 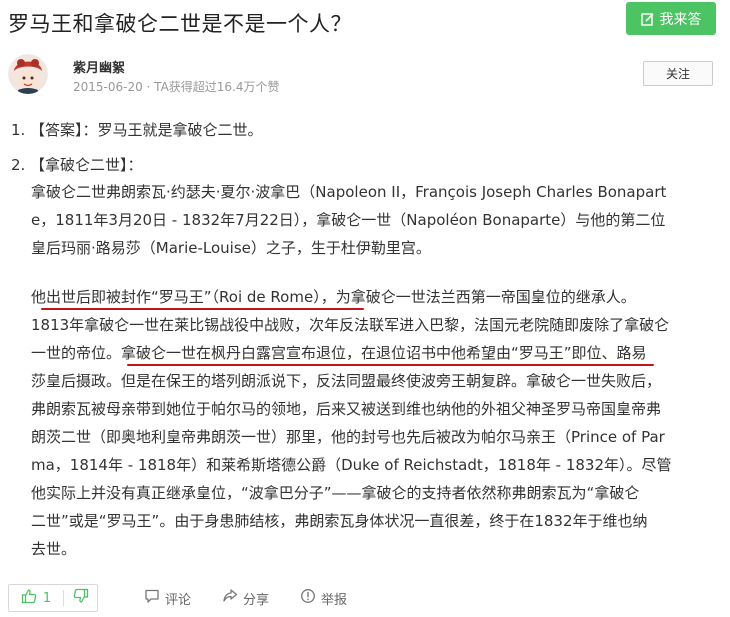 I want to click on downvote-button, so click(x=80, y=598).